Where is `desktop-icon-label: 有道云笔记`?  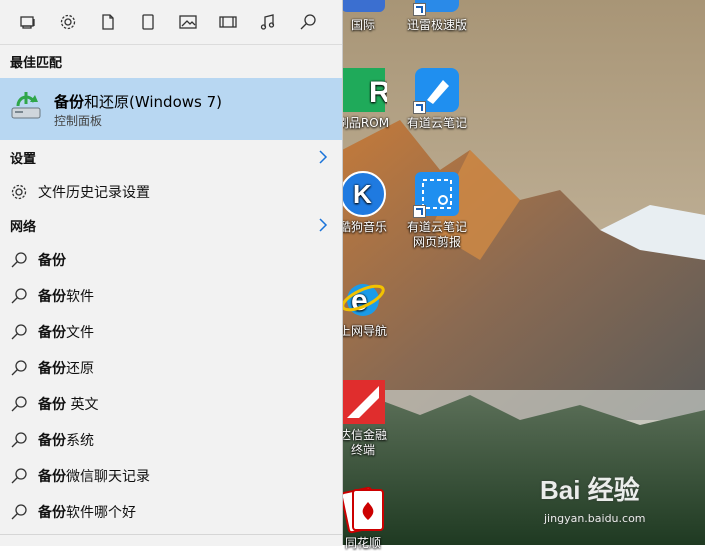
desktop-icon-label: 有道云笔记 is located at coordinates (436, 123).